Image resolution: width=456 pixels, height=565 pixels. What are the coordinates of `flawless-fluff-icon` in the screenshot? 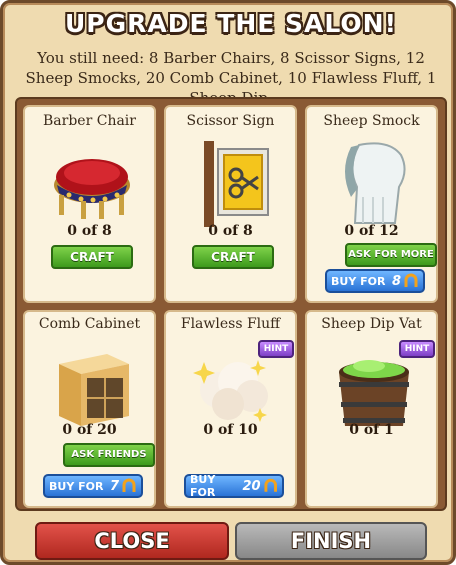 It's located at (230, 391).